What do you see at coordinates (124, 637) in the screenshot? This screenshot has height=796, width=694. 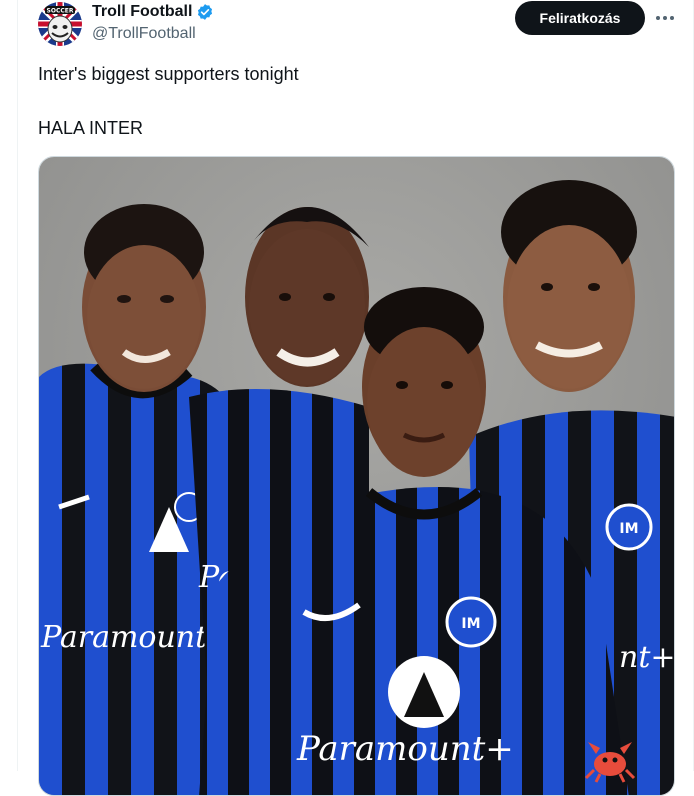 I see `sponsor-text-left: Paramount` at bounding box center [124, 637].